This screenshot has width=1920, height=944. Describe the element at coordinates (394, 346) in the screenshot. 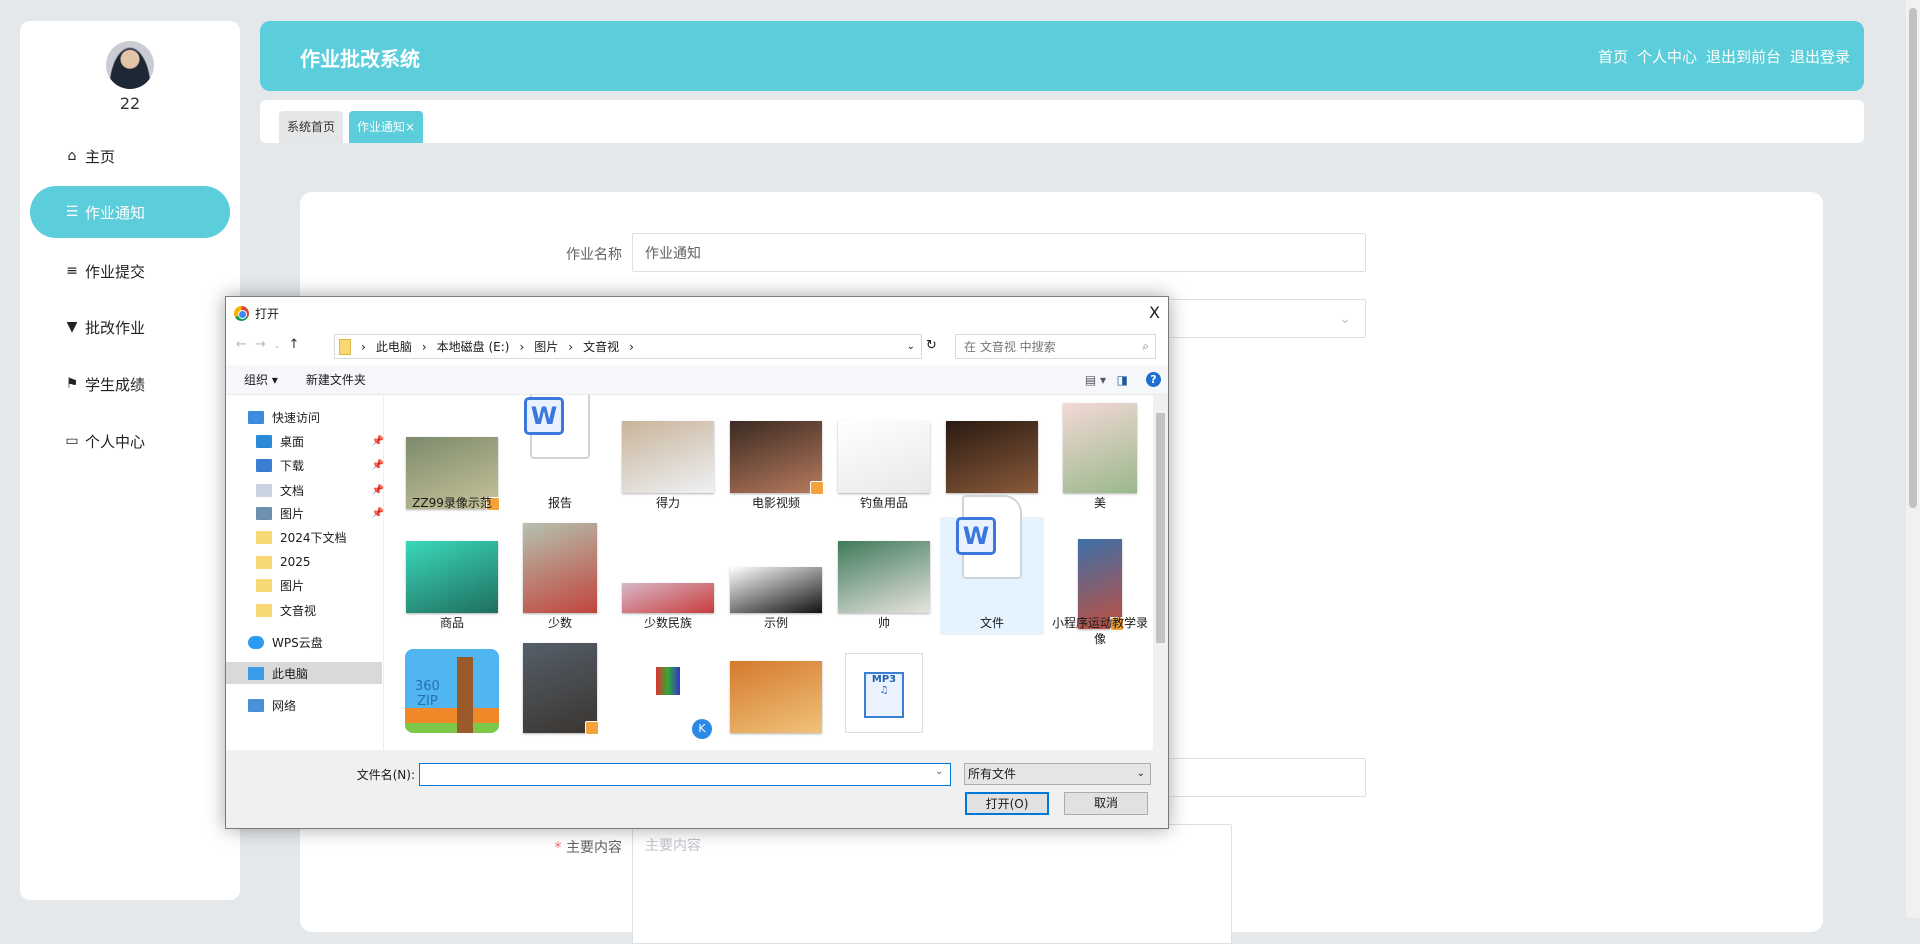

I see `crumb: 此电脑` at that location.